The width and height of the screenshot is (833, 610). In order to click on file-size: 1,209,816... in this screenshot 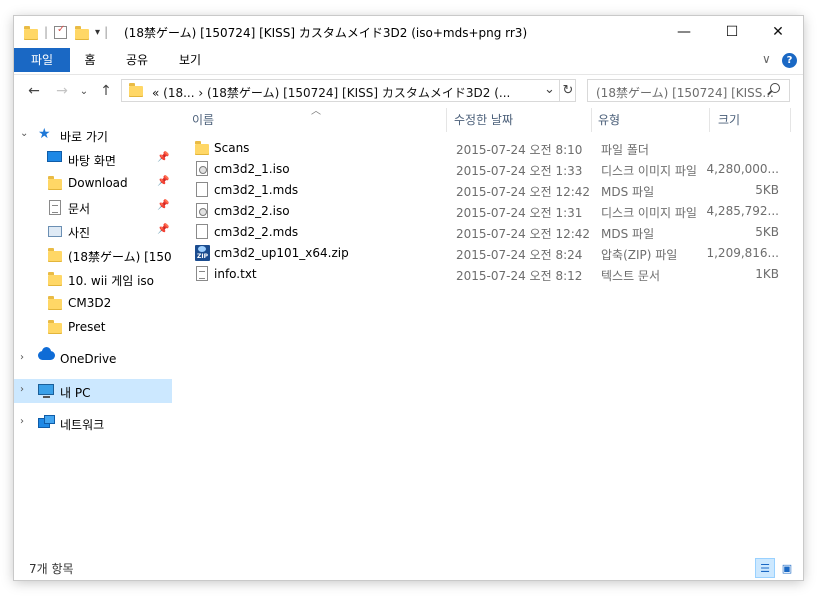, I will do `click(742, 253)`.